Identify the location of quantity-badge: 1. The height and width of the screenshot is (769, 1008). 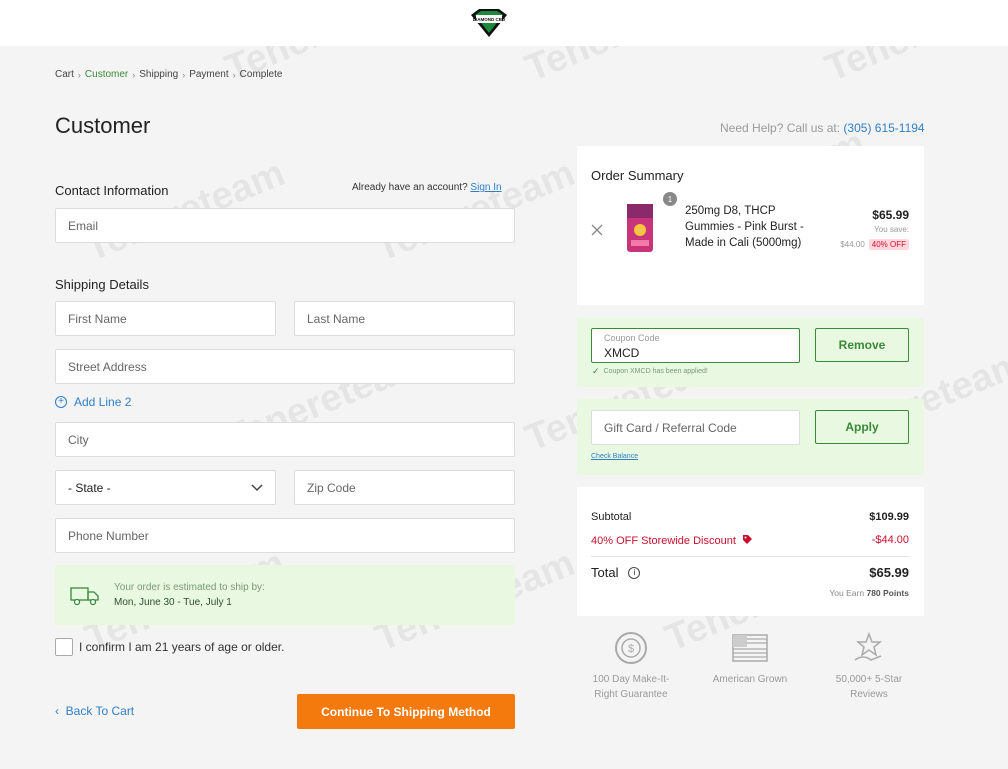
(670, 199).